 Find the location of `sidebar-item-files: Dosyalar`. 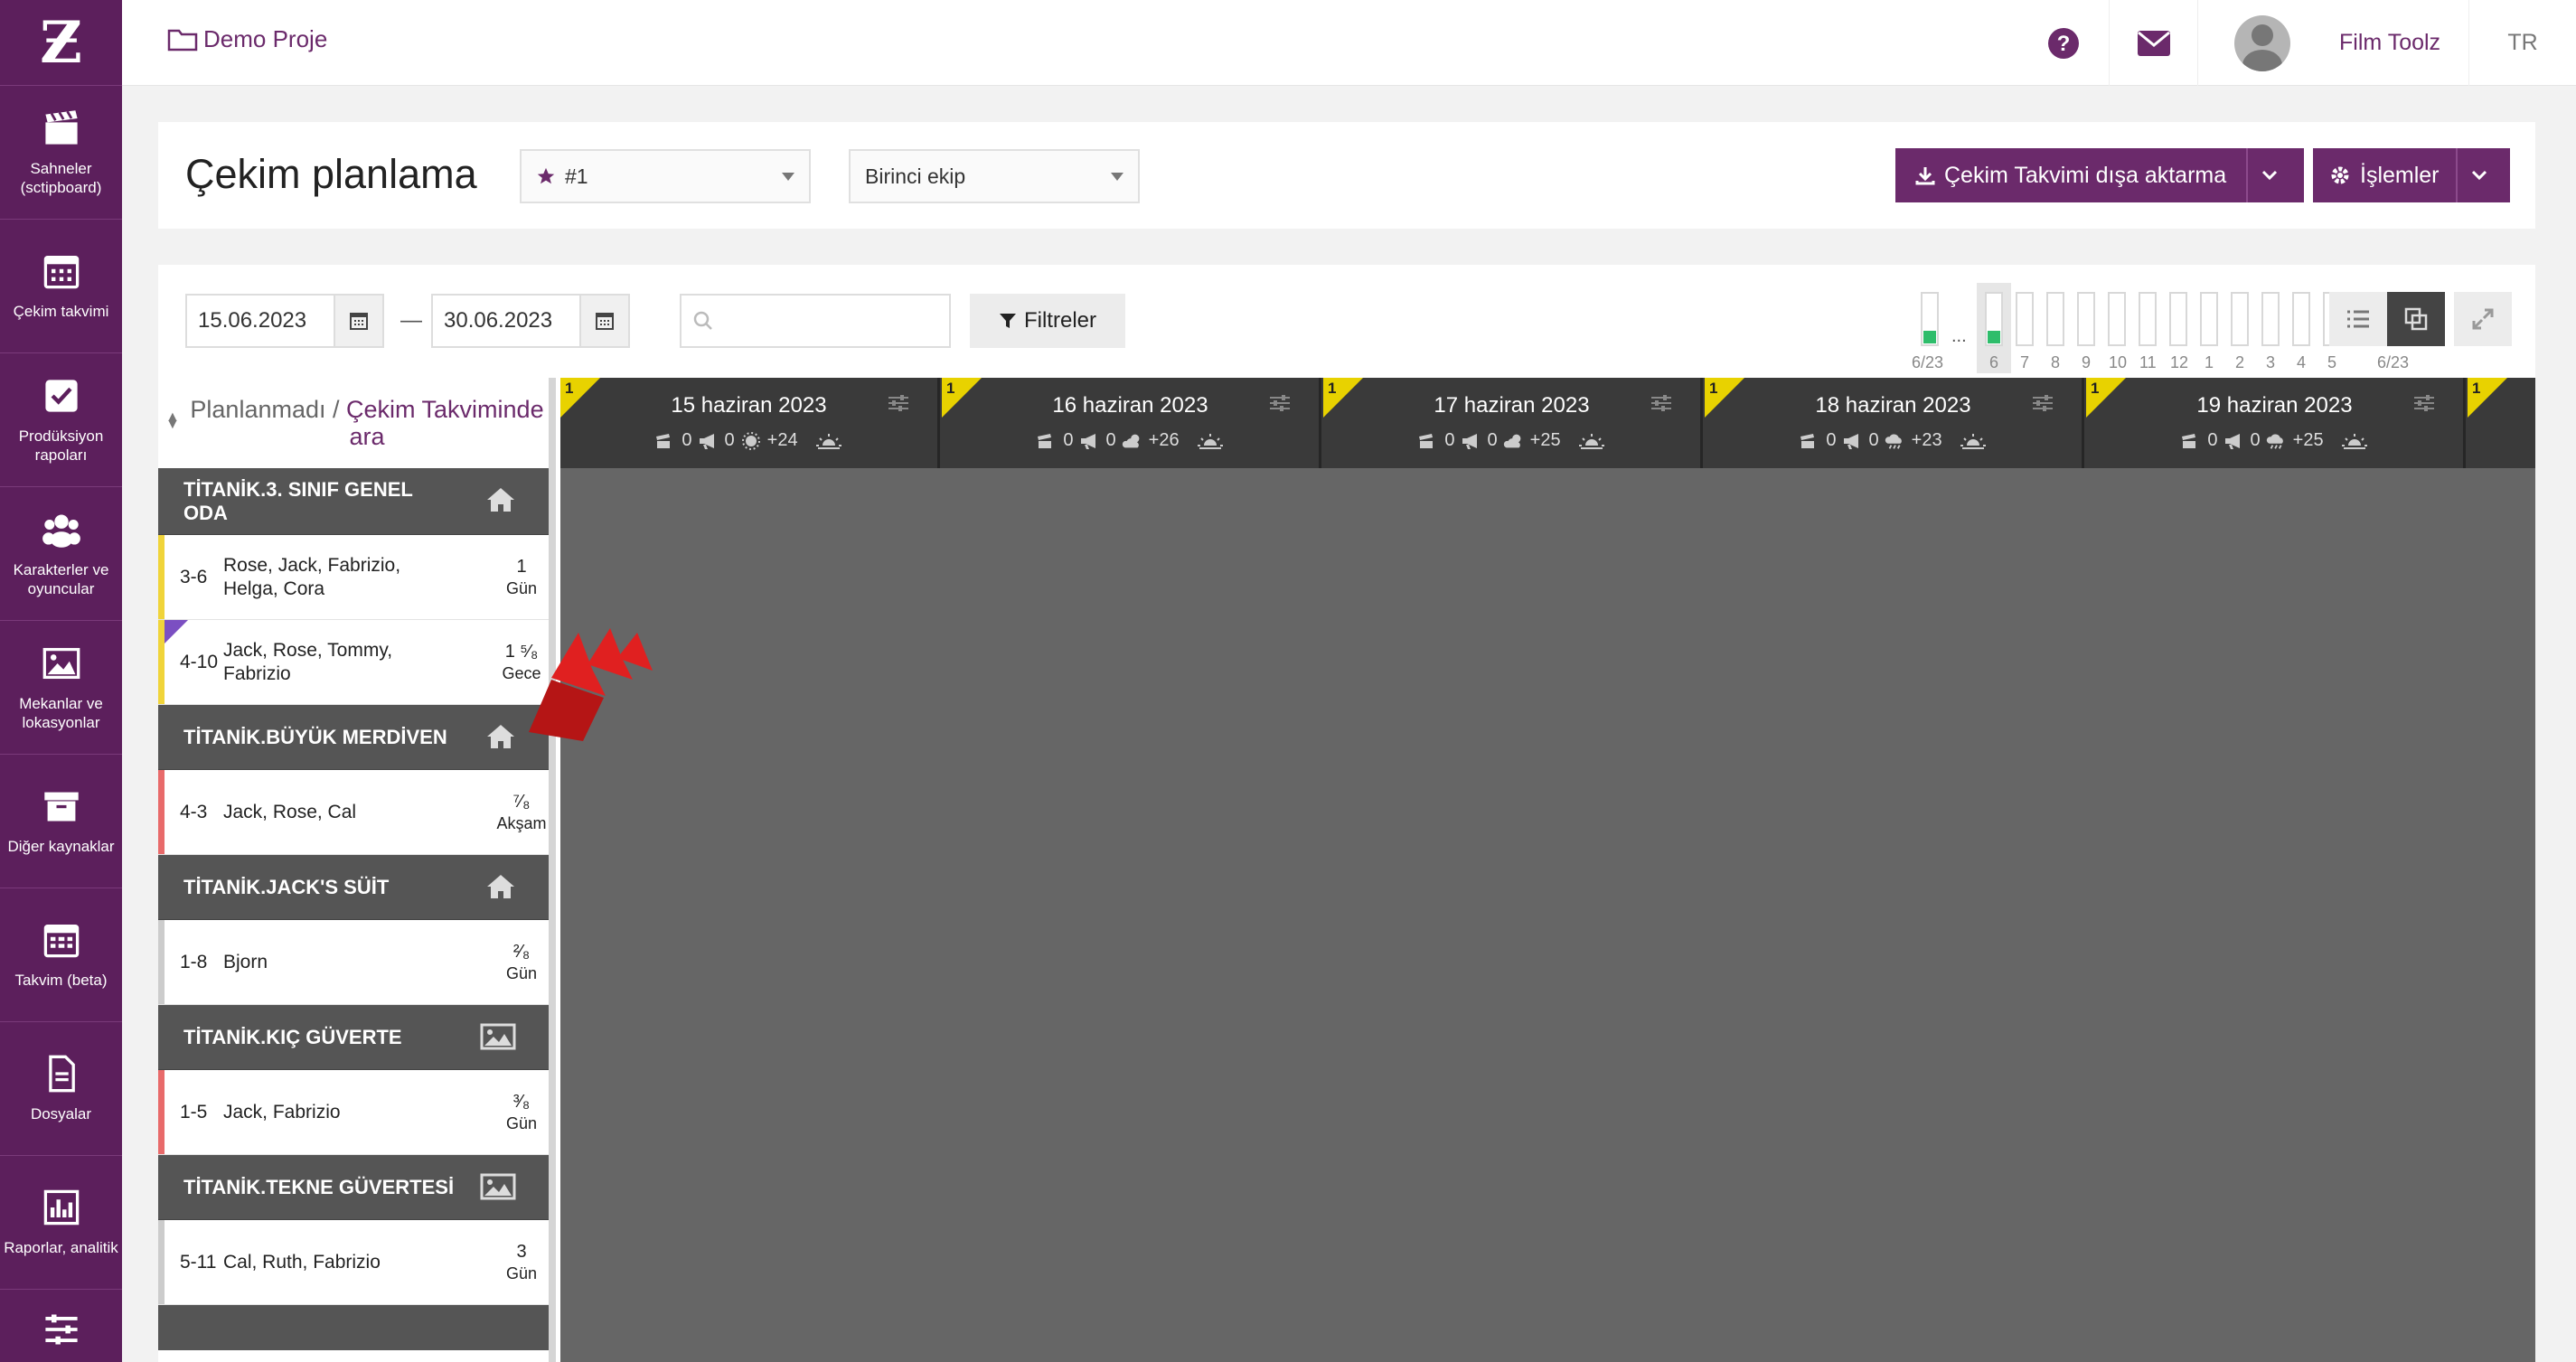

sidebar-item-files: Dosyalar is located at coordinates (61, 1089).